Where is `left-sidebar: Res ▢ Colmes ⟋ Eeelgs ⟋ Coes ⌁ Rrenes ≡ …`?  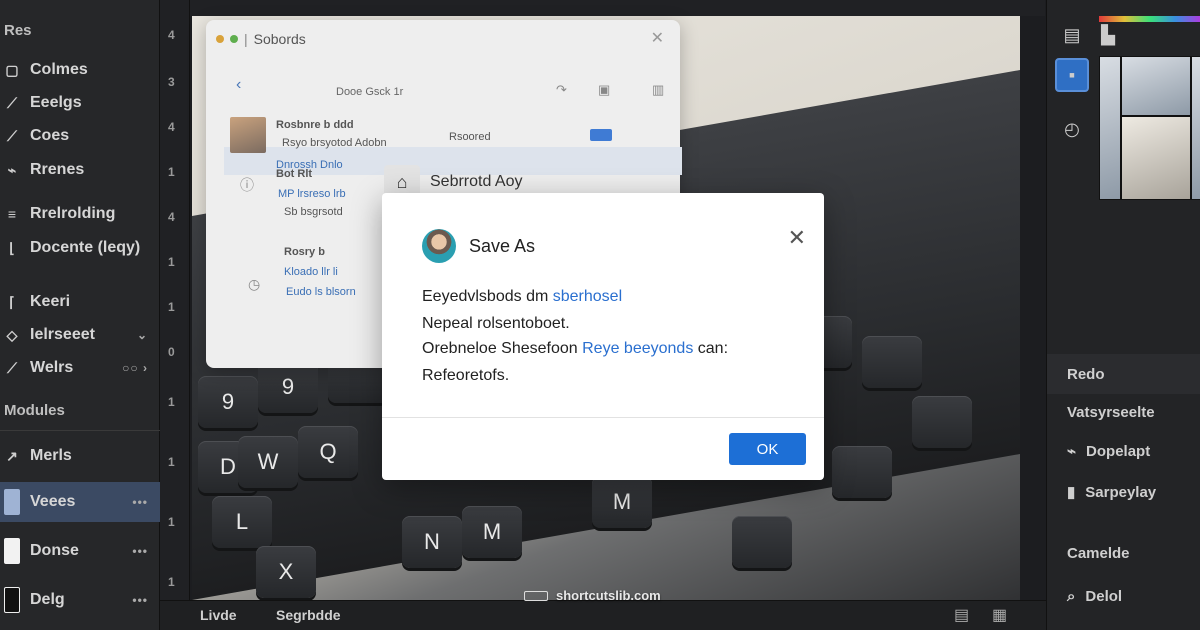
left-sidebar: Res ▢ Colmes ⟋ Eeelgs ⟋ Coes ⌁ Rrenes ≡ … is located at coordinates (80, 315).